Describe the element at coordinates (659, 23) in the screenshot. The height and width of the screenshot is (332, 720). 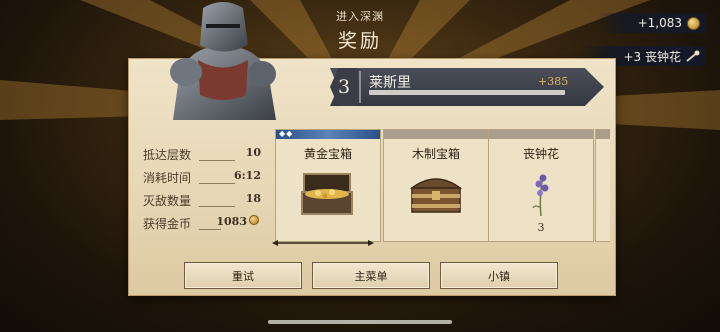
I see `gold-gain-value: +1,083` at that location.